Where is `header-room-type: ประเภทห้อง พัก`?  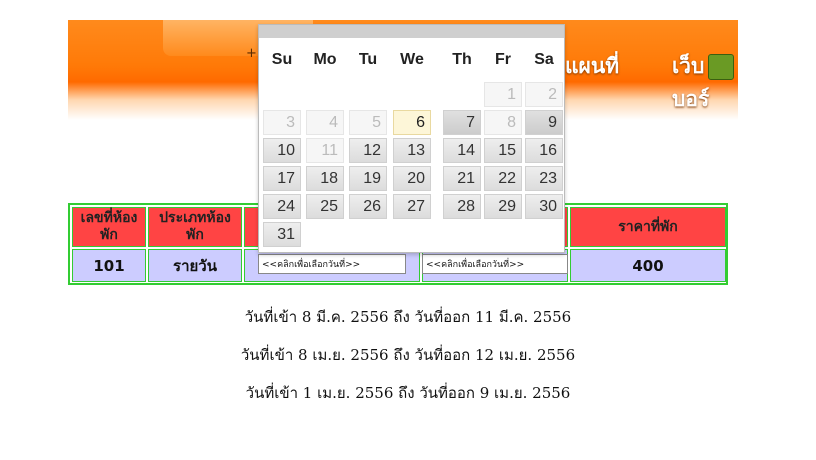
header-room-type: ประเภทห้อง พัก is located at coordinates (195, 227).